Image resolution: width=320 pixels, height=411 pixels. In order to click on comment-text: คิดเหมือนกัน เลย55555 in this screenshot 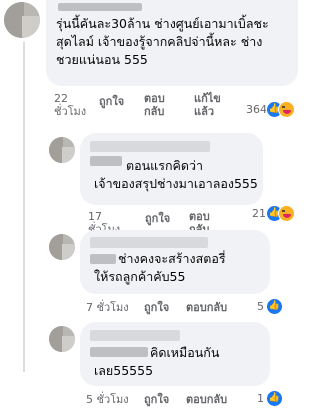, I will do `click(157, 361)`.